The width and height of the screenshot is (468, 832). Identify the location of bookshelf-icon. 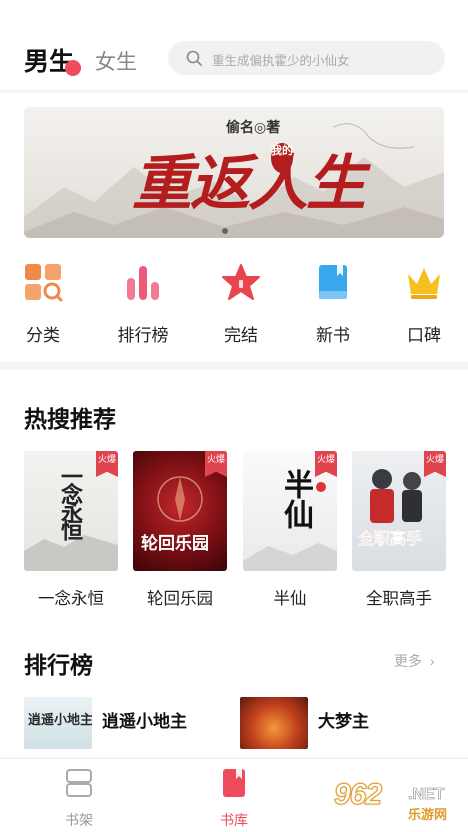
(79, 783).